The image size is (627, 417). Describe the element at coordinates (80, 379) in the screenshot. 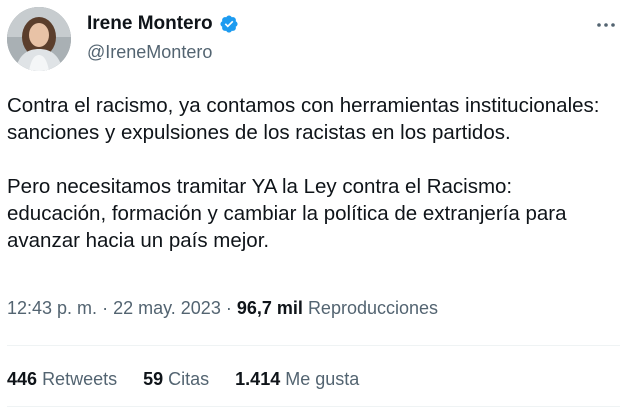

I see `retweets-label: Retweets` at that location.